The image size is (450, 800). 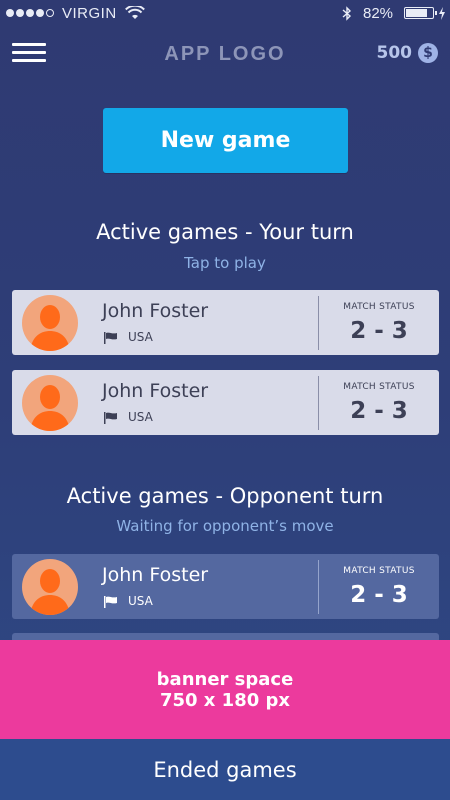 What do you see at coordinates (225, 679) in the screenshot?
I see `banner-text-line1: banner space` at bounding box center [225, 679].